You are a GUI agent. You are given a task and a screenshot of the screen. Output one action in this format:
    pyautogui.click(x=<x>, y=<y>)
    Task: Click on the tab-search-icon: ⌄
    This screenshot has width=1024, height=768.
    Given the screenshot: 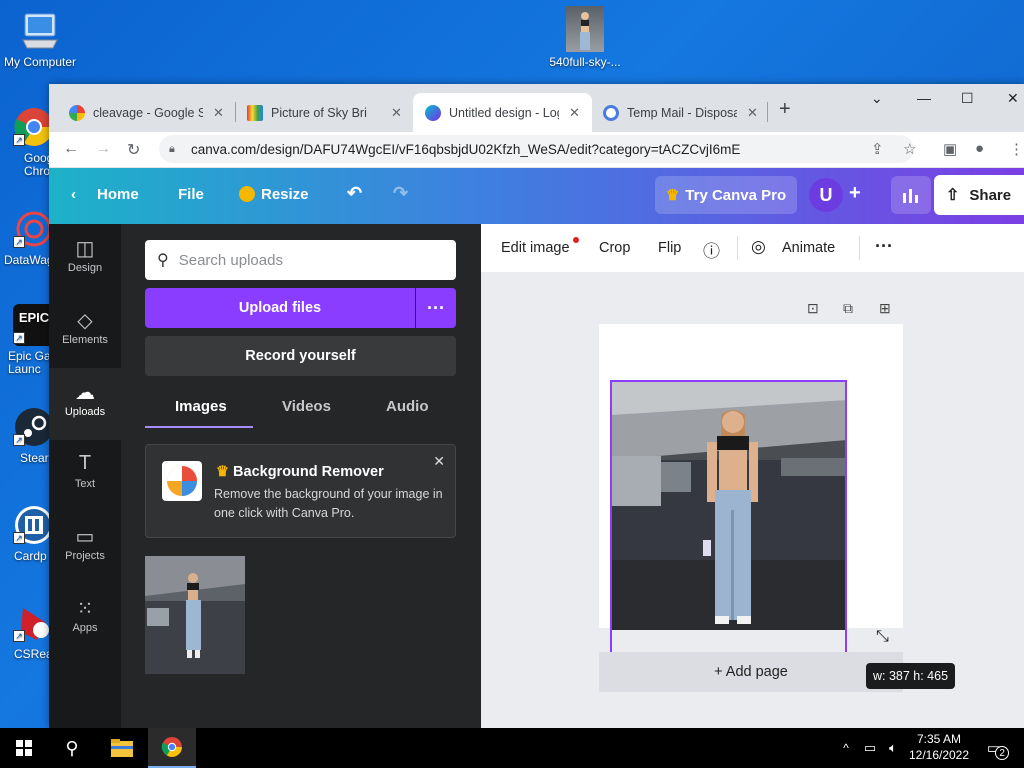 What is the action you would take?
    pyautogui.click(x=877, y=98)
    